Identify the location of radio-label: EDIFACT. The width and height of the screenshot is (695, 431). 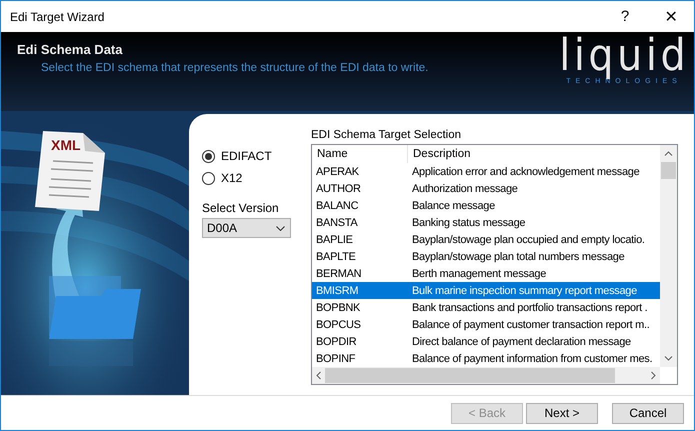
(246, 156).